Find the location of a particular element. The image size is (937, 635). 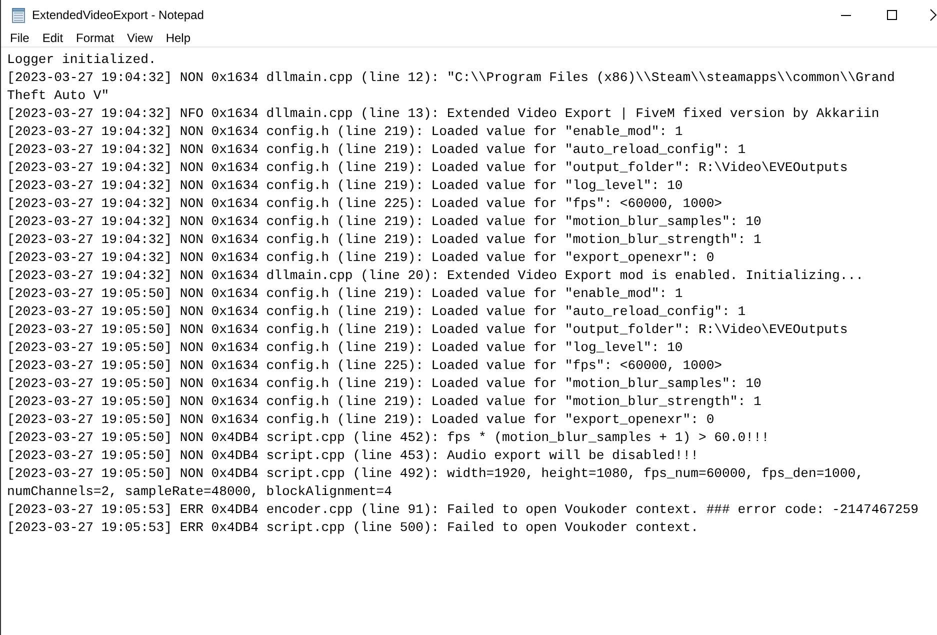

log-line: numChannels=2, sampleRate=48000, blockAlignment=4 is located at coordinates (199, 492).